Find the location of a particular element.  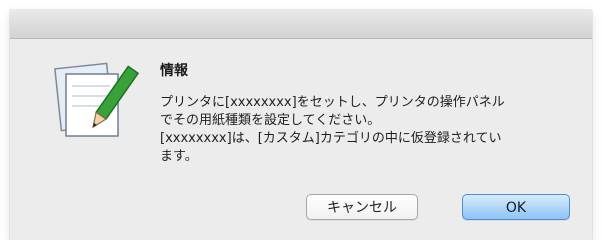

dialog-message-line-2: でその用紙種類を設定してください。 is located at coordinates (270, 120).